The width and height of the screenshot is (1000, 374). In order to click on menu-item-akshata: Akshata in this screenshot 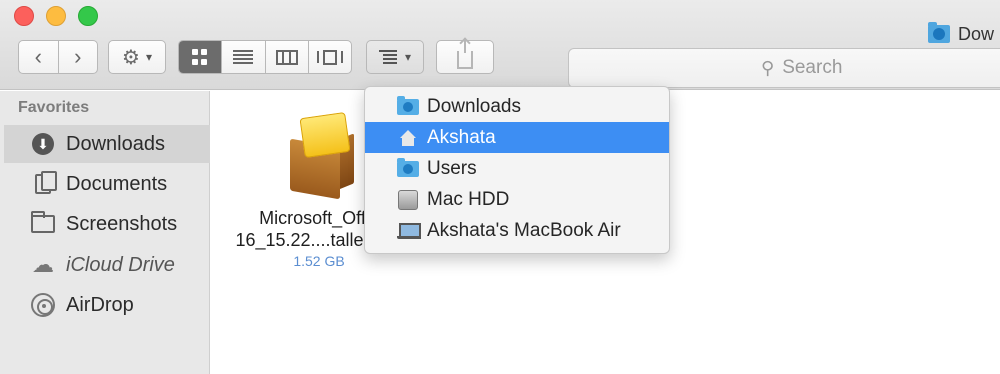, I will do `click(517, 137)`.